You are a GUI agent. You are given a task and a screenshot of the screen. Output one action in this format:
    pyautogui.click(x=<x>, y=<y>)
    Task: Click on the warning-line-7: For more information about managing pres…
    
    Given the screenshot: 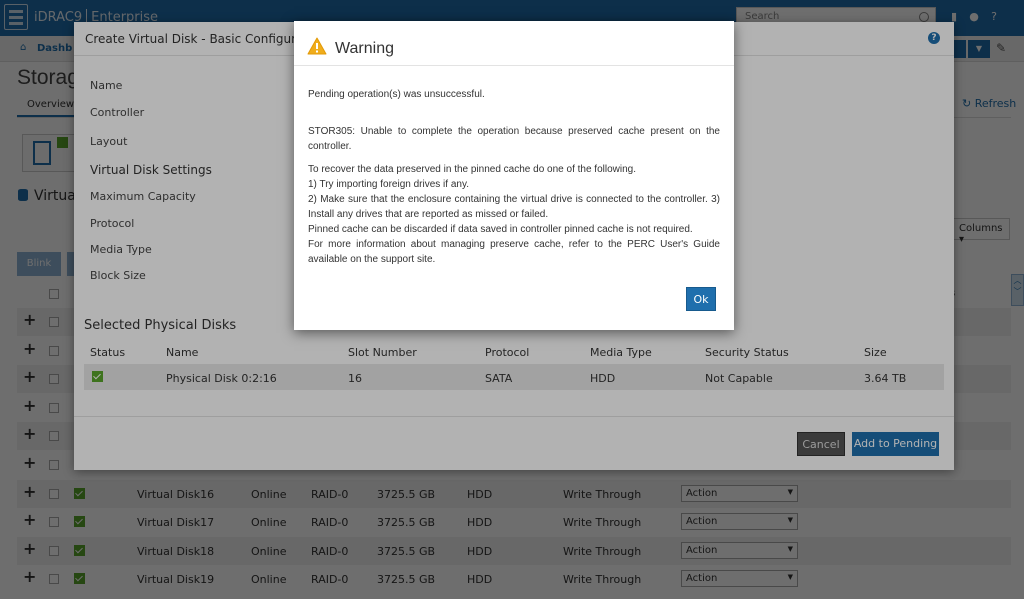 What is the action you would take?
    pyautogui.click(x=514, y=252)
    